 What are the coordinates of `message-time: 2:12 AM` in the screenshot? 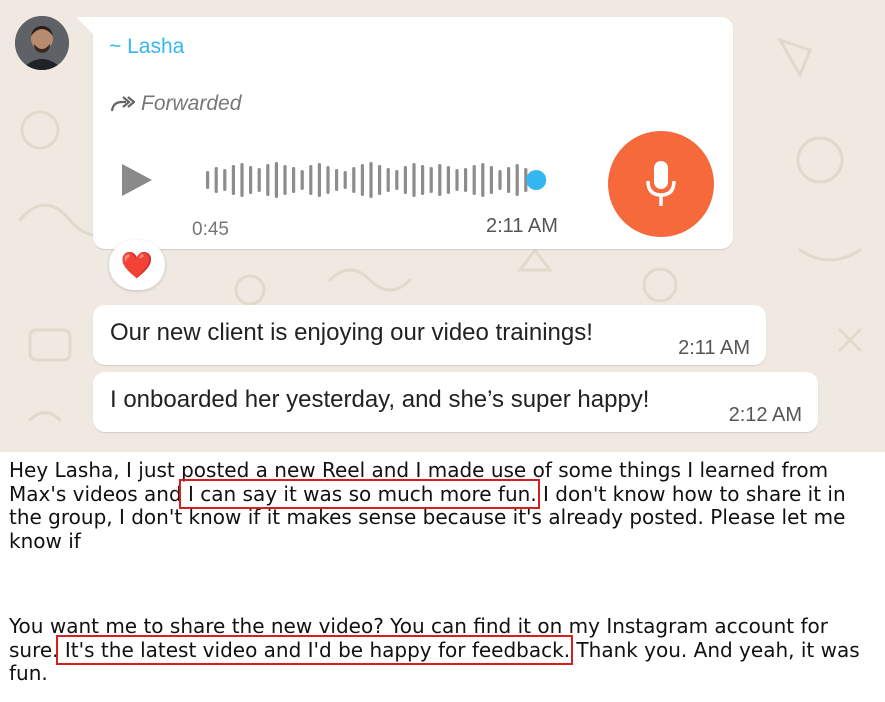 It's located at (765, 415).